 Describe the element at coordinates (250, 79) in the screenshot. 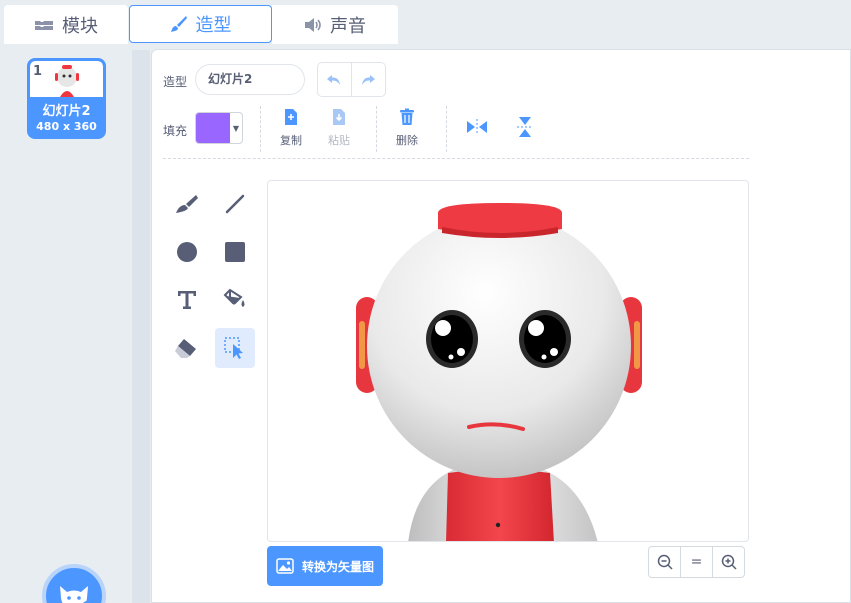

I see `costume-name-input: 幻灯片2` at that location.